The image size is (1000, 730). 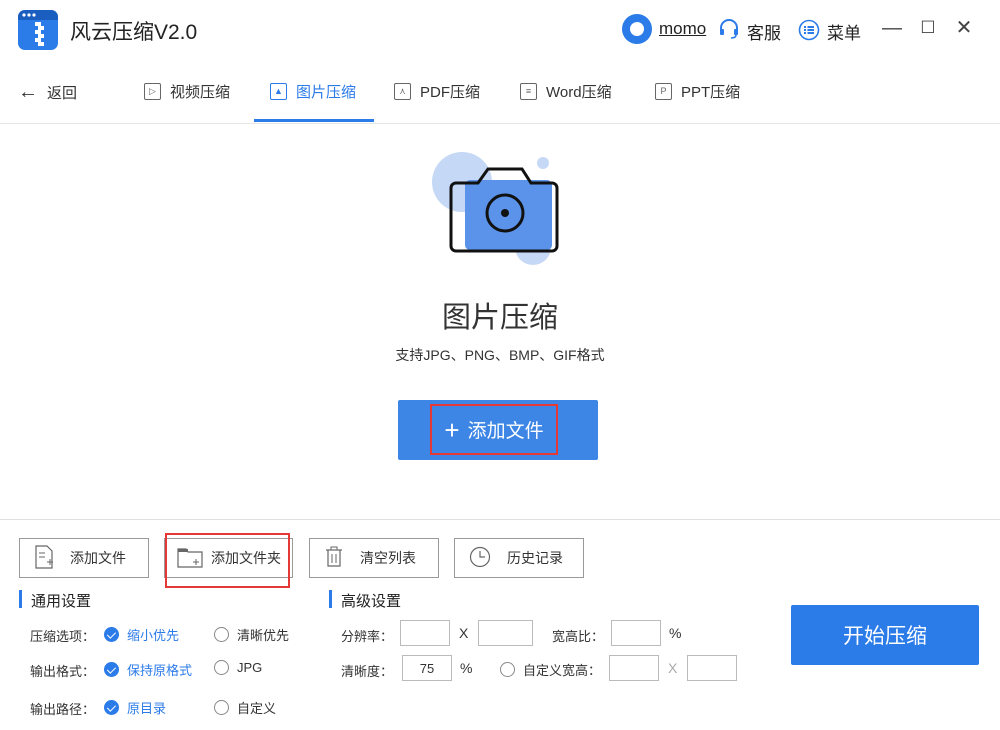 What do you see at coordinates (278, 91) in the screenshot?
I see `image-icon: ▲` at bounding box center [278, 91].